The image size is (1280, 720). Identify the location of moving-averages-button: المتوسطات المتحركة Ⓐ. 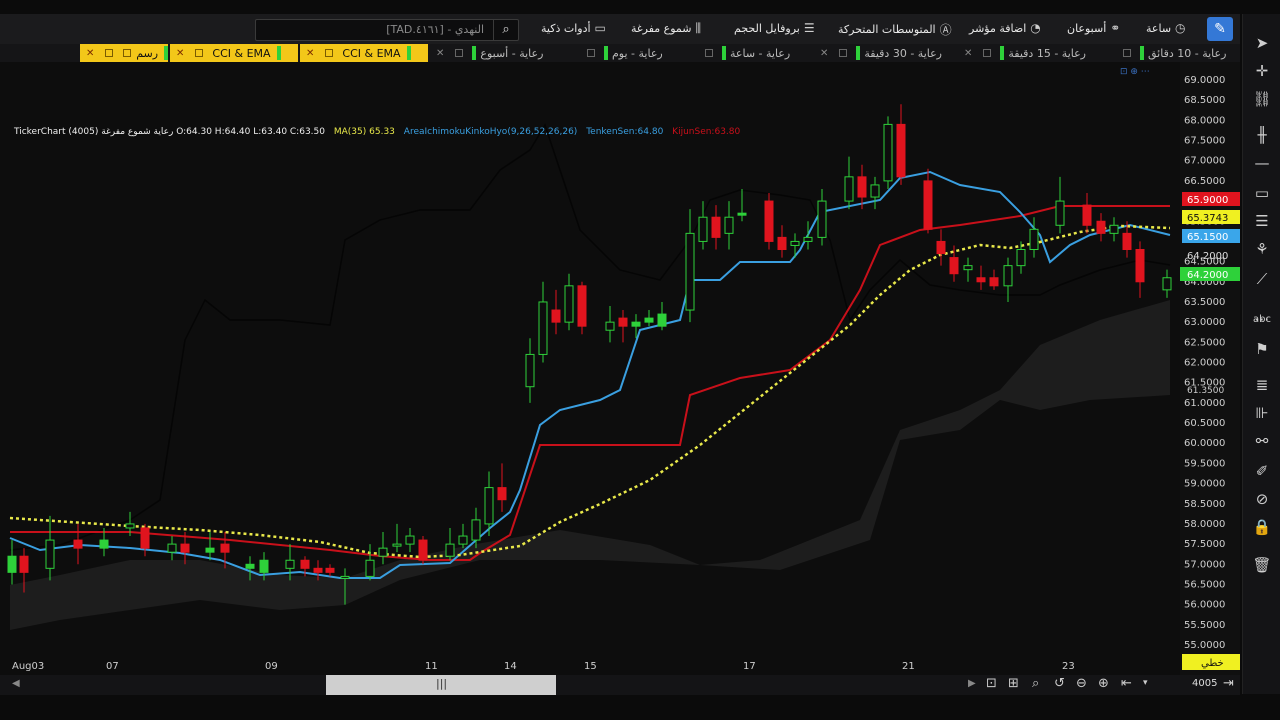
(895, 29).